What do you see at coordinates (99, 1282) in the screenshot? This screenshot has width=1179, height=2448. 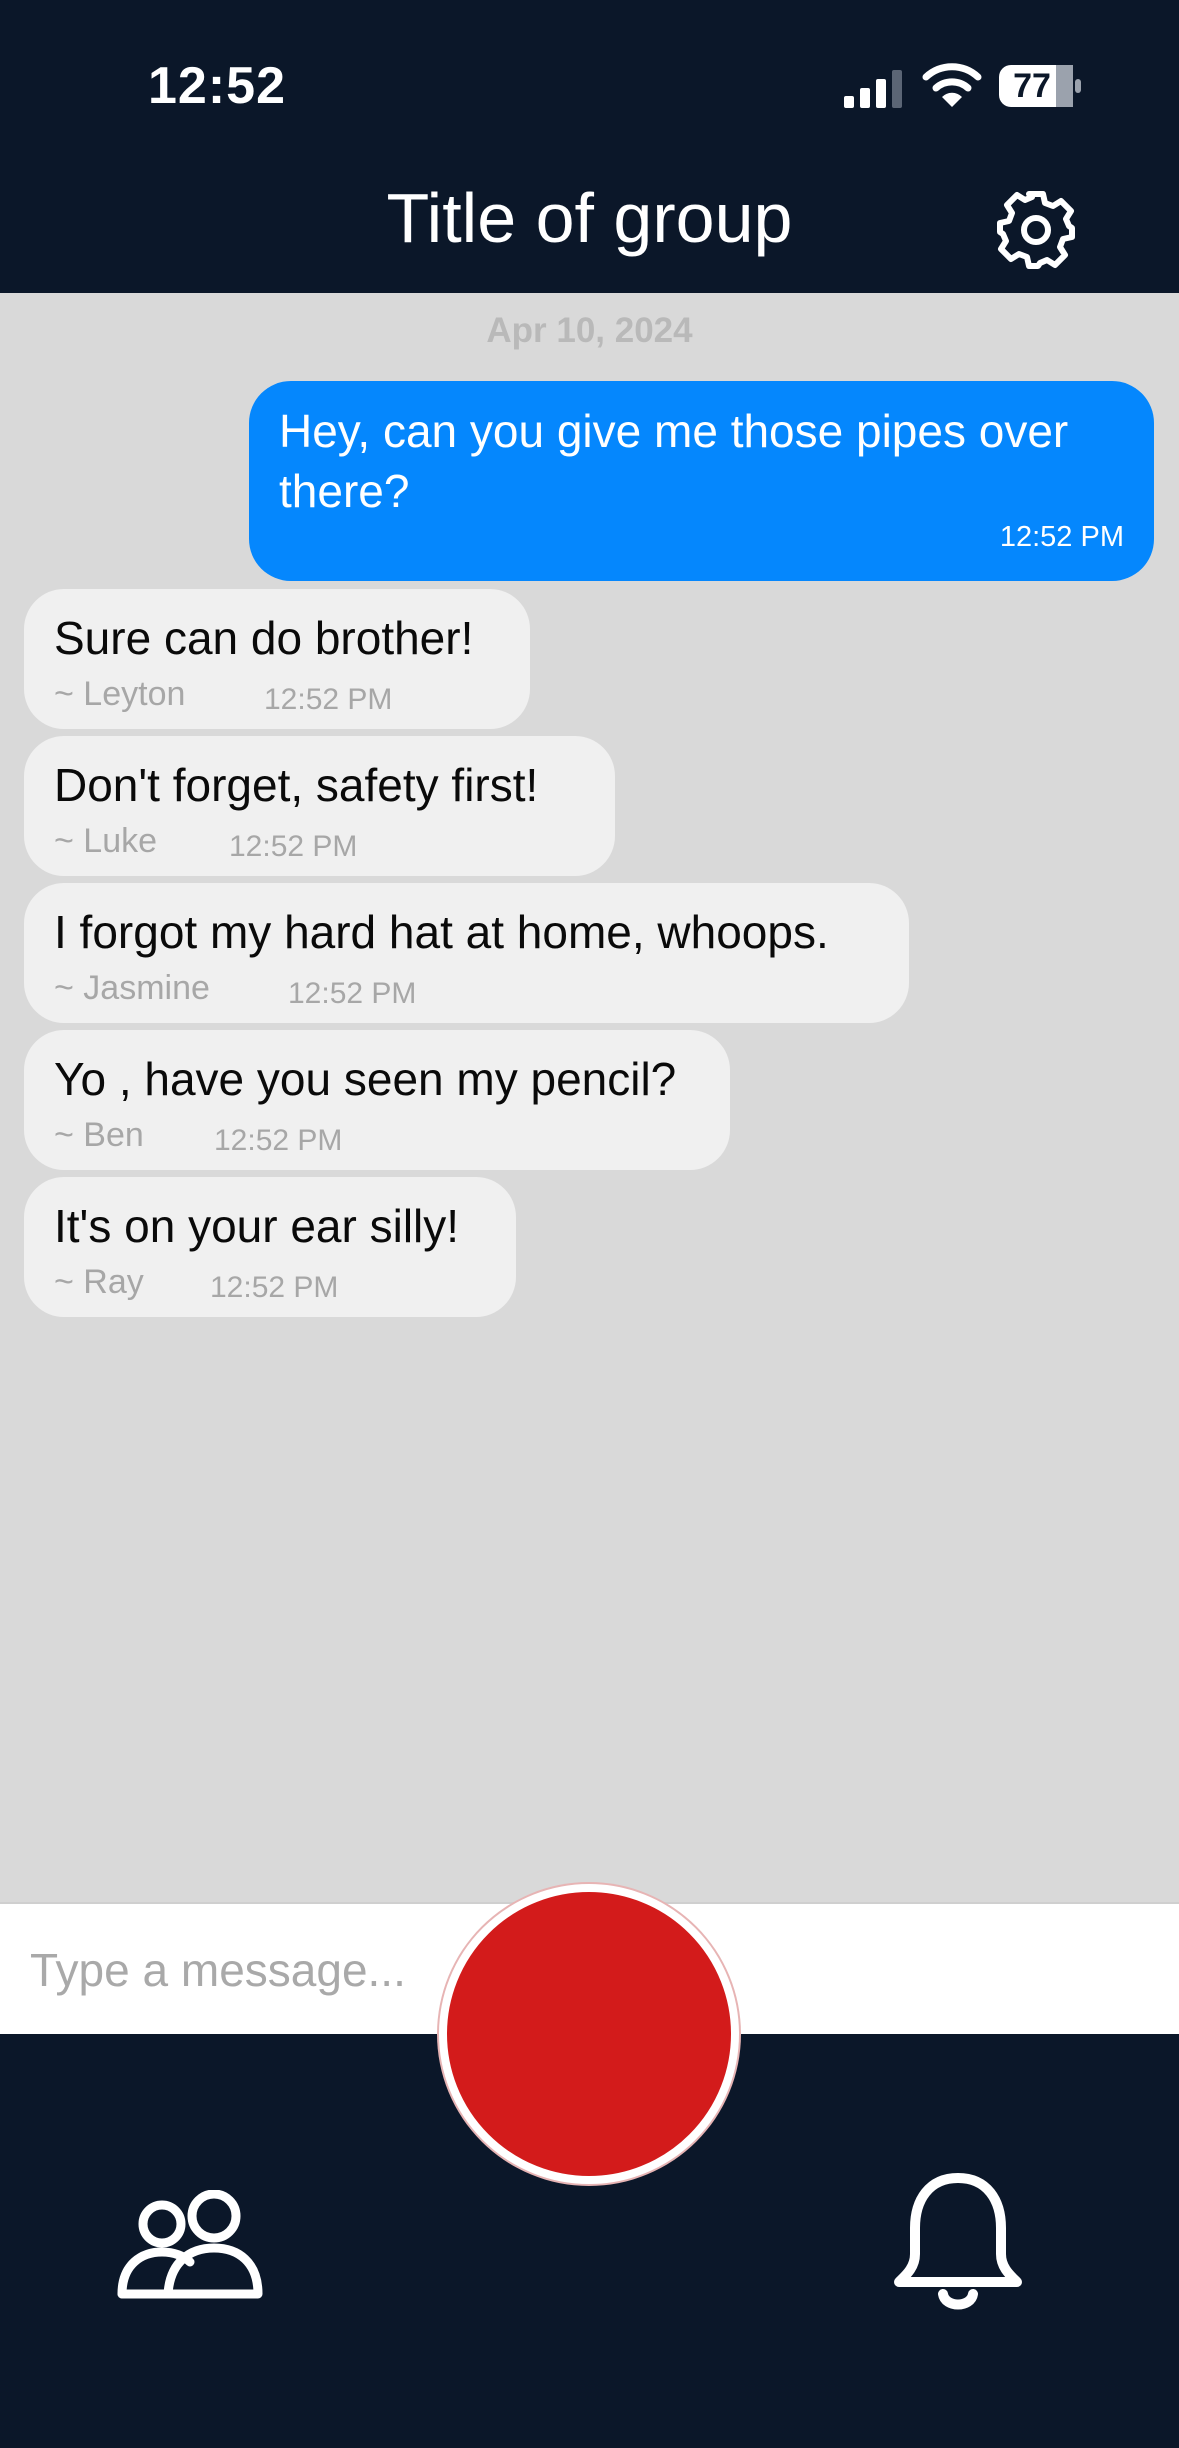 I see `message-sender: ~ Ray` at bounding box center [99, 1282].